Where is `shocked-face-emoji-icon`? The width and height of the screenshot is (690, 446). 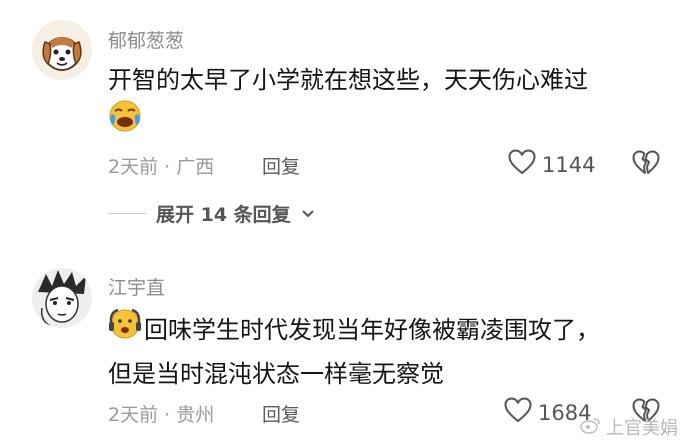 shocked-face-emoji-icon is located at coordinates (125, 329).